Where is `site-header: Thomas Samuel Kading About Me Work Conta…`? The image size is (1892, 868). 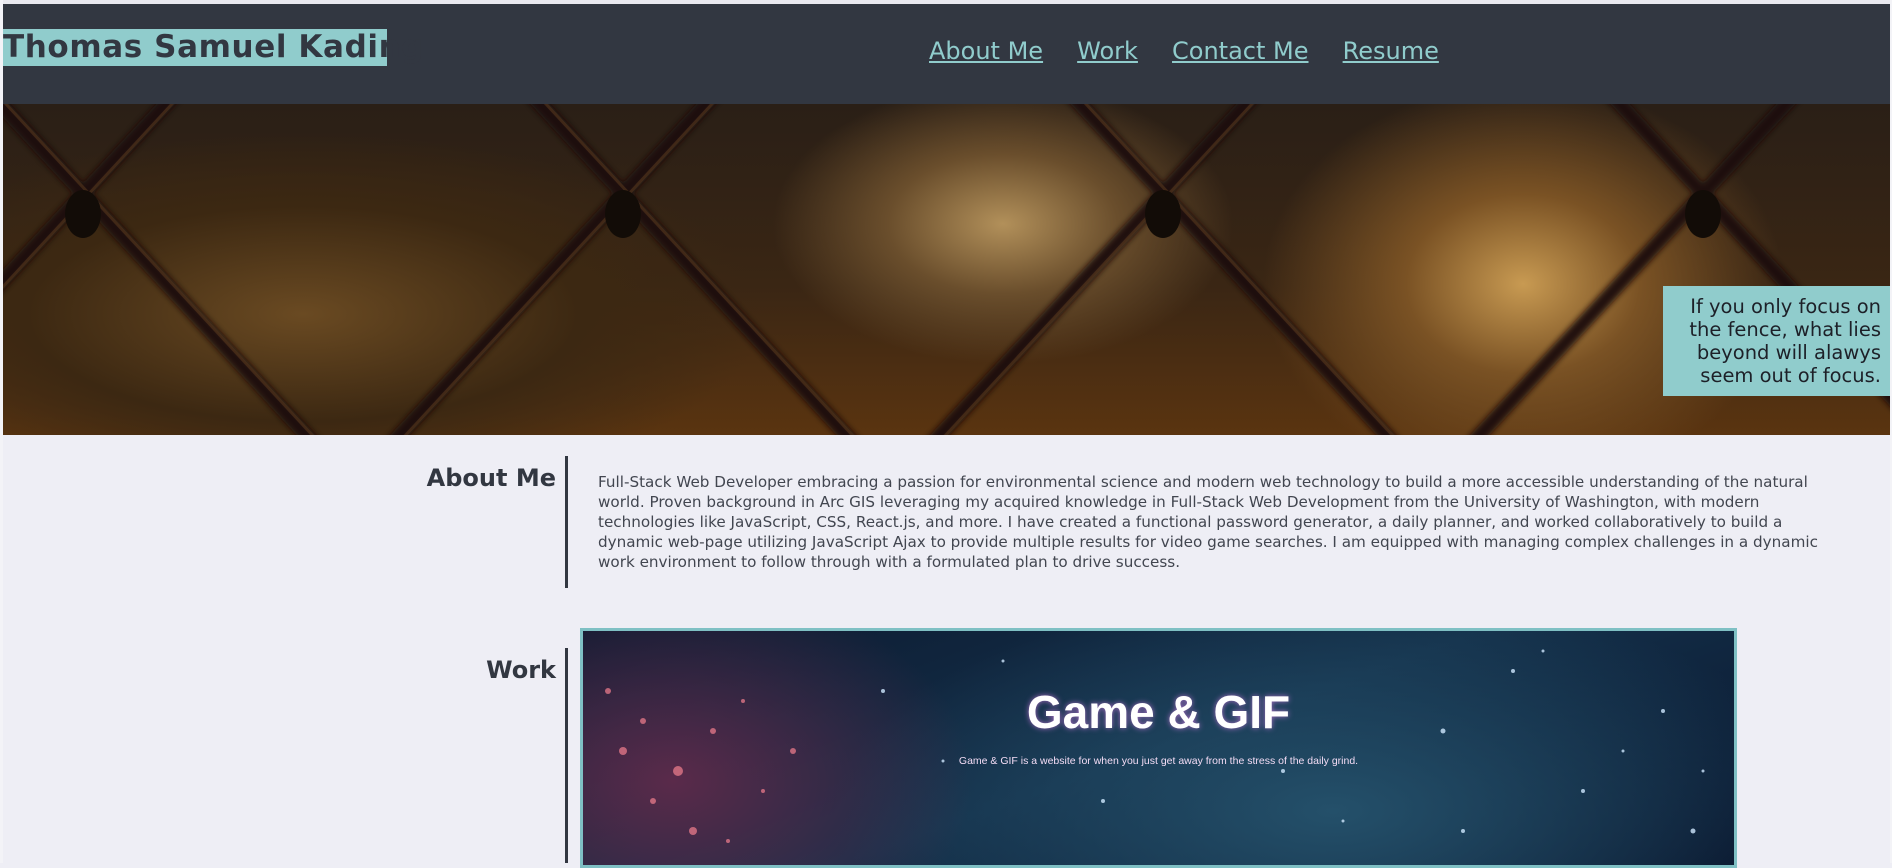
site-header: Thomas Samuel Kading About Me Work Conta… is located at coordinates (946, 54).